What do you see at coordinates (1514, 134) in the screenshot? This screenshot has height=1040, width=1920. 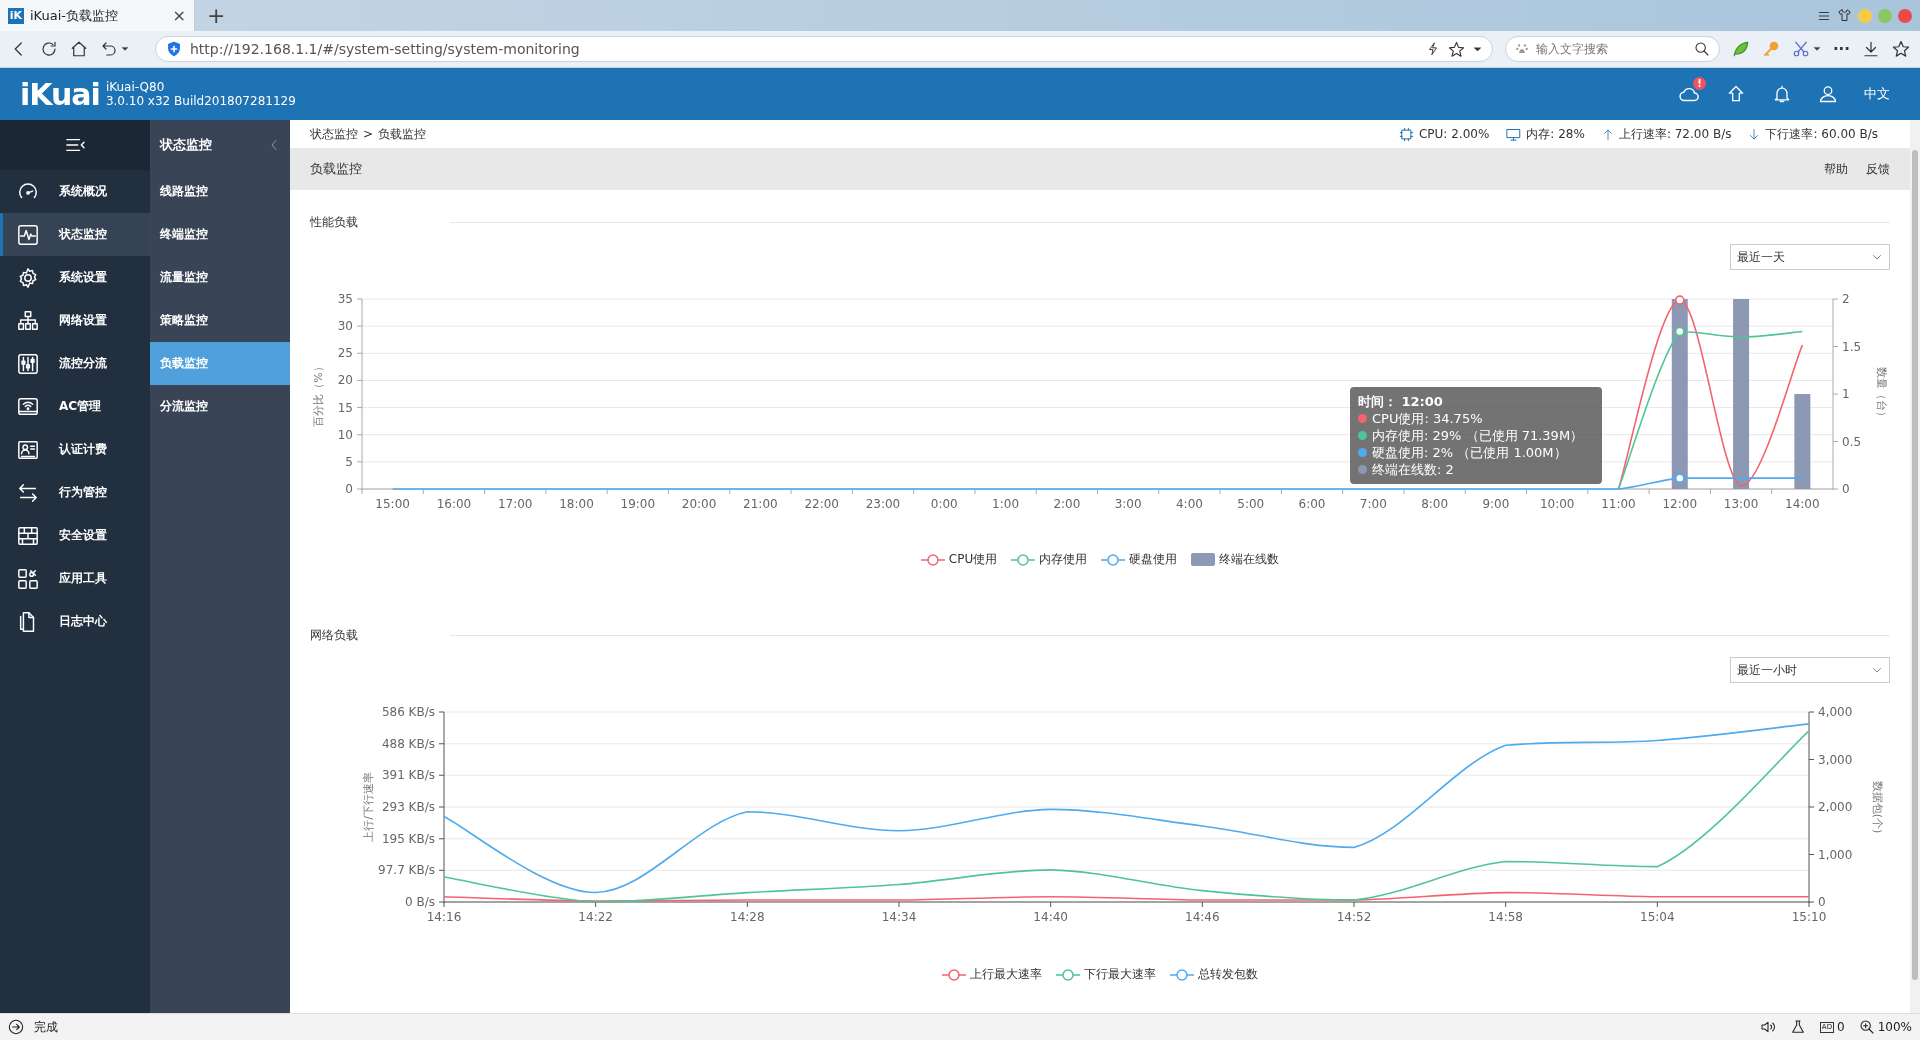 I see `monitor-icon` at bounding box center [1514, 134].